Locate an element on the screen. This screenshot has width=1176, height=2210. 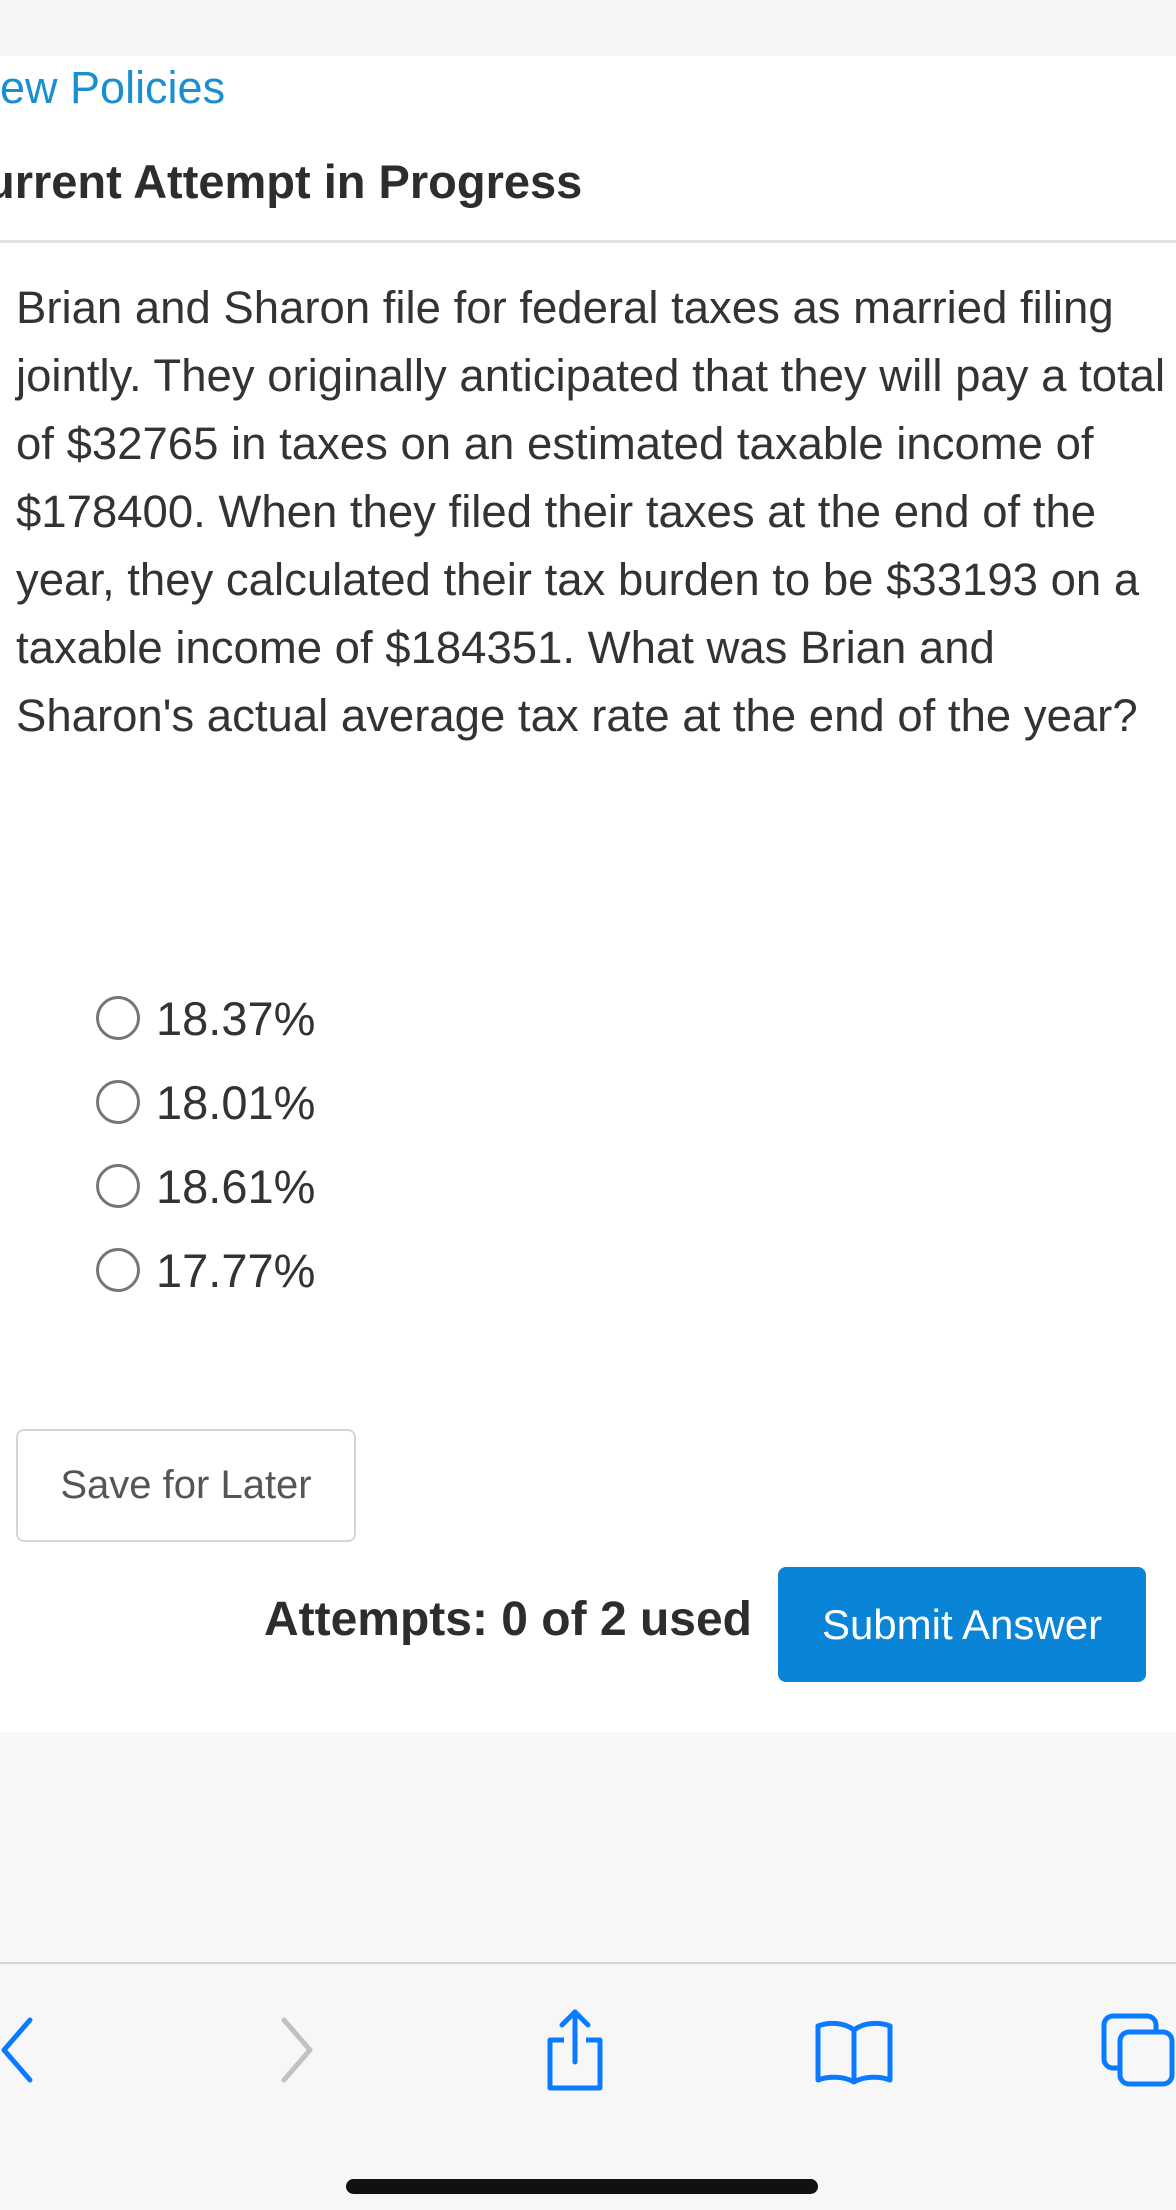
answer-option-label: 18.37% is located at coordinates (236, 1018).